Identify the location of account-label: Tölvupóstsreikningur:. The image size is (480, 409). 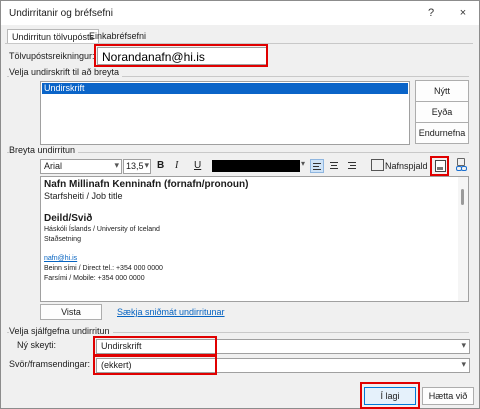
(52, 56).